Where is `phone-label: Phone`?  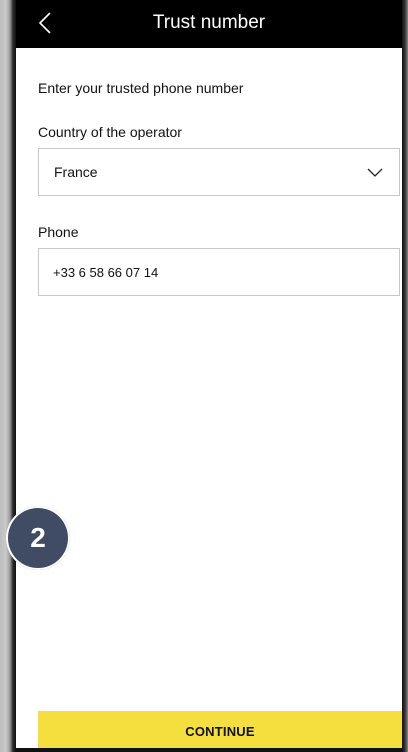
phone-label: Phone is located at coordinates (58, 232).